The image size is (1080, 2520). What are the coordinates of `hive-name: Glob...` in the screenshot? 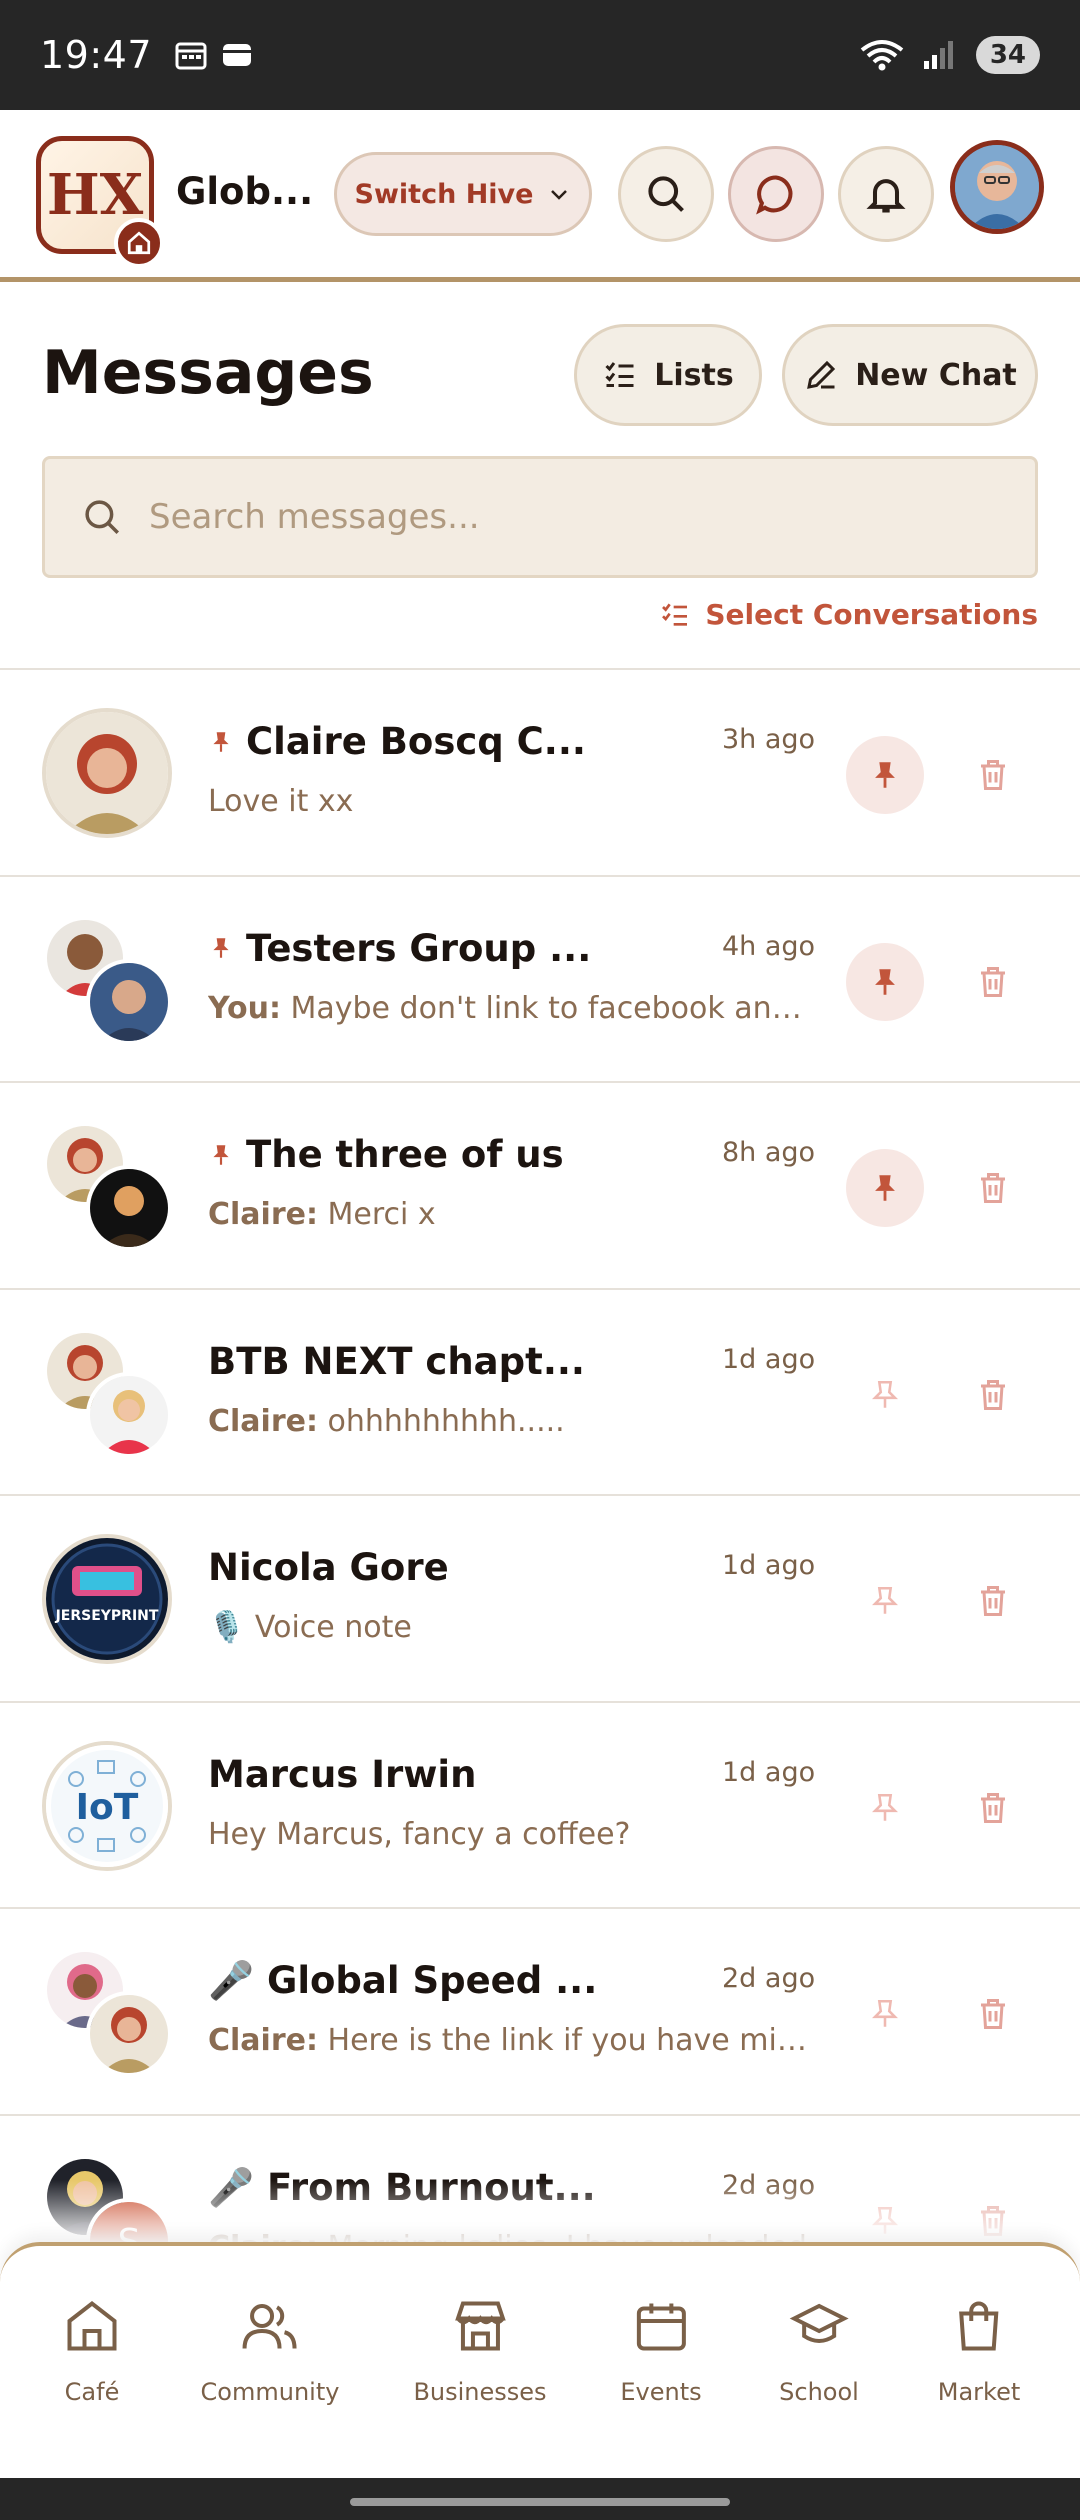 It's located at (245, 191).